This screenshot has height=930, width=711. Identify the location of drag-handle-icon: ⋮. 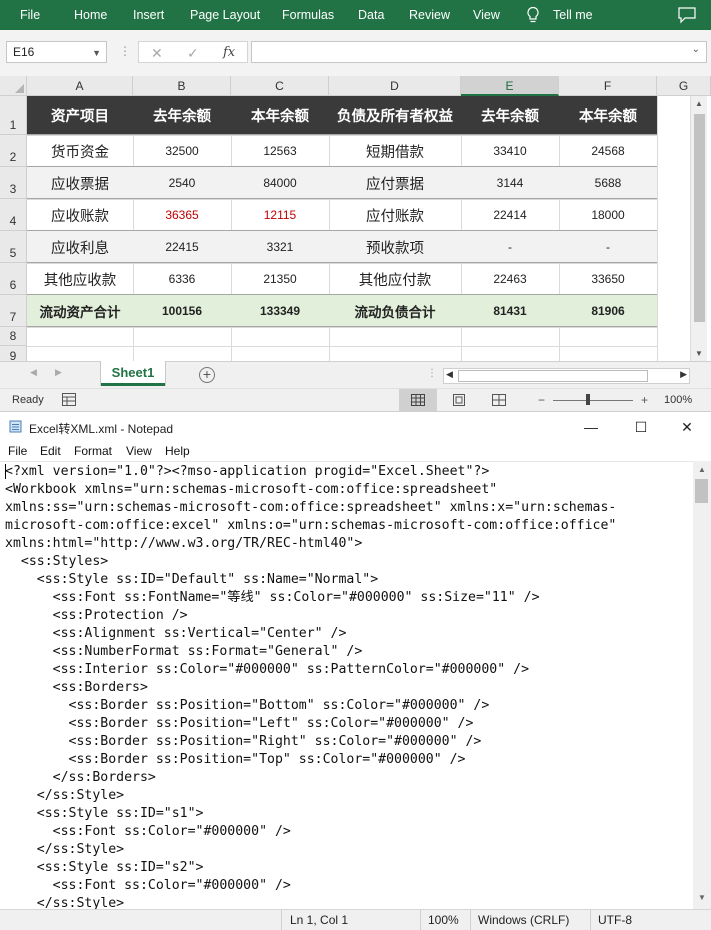
(125, 51).